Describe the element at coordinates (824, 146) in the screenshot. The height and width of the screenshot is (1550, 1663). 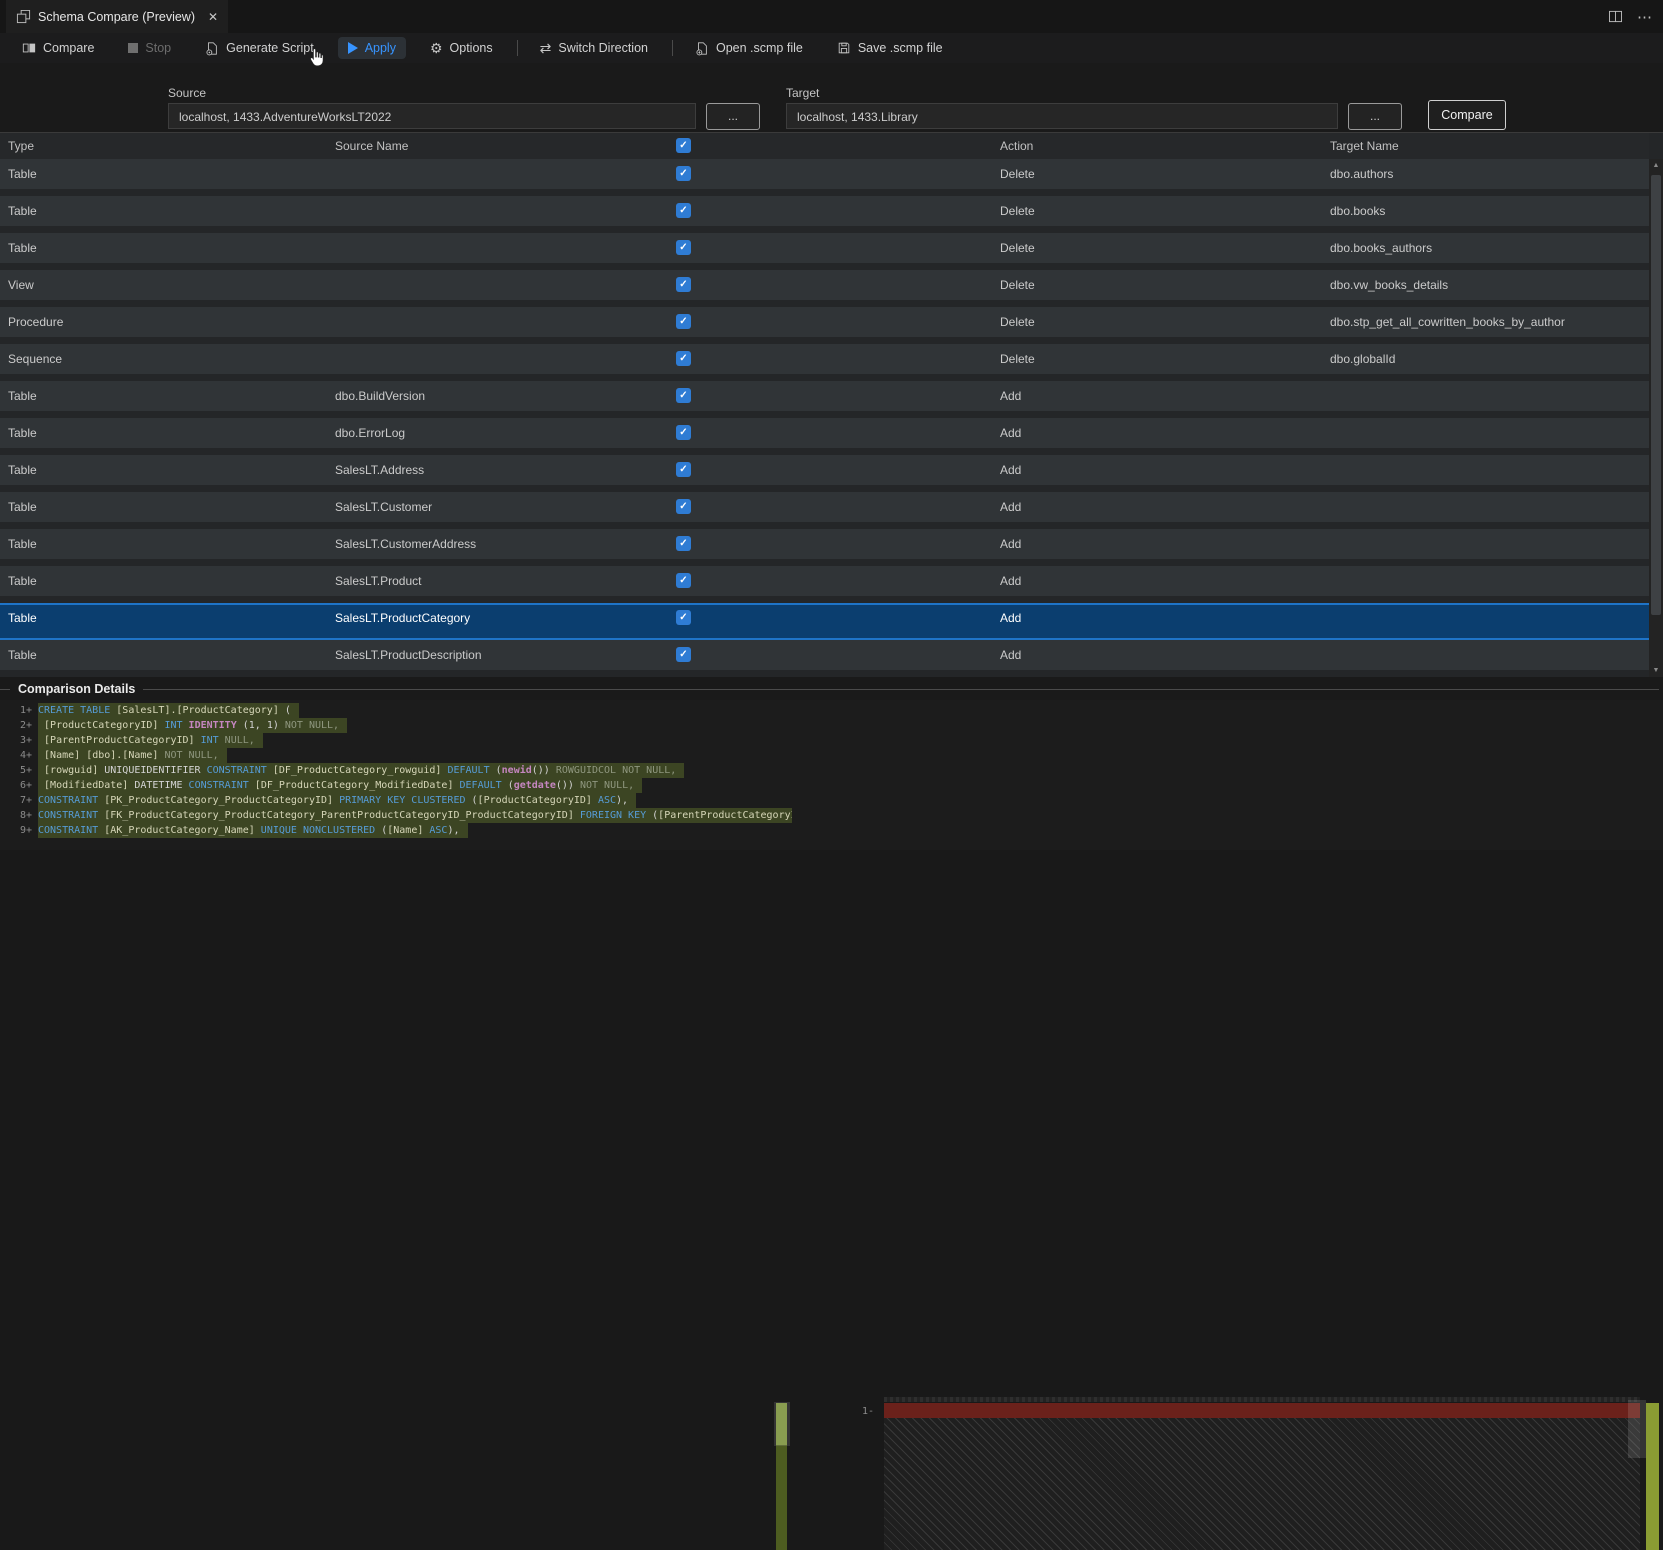
I see `grid-header: Type Source Name ✓ Action Target Name` at that location.